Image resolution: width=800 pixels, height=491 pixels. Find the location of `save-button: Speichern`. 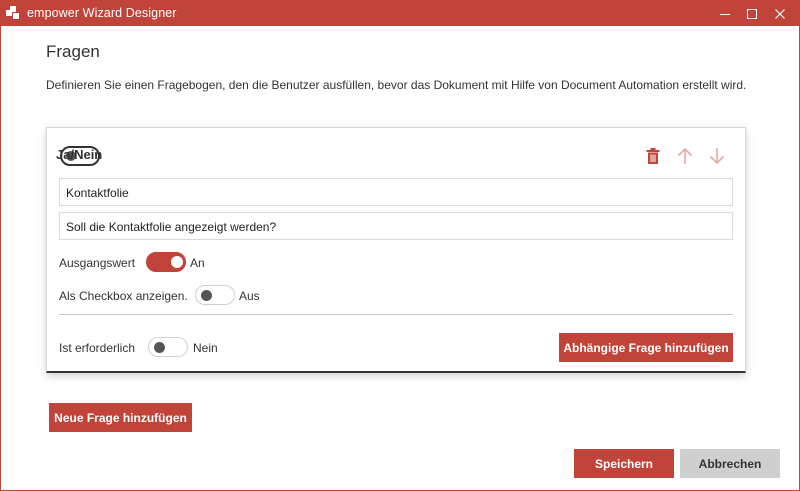

save-button: Speichern is located at coordinates (624, 463).